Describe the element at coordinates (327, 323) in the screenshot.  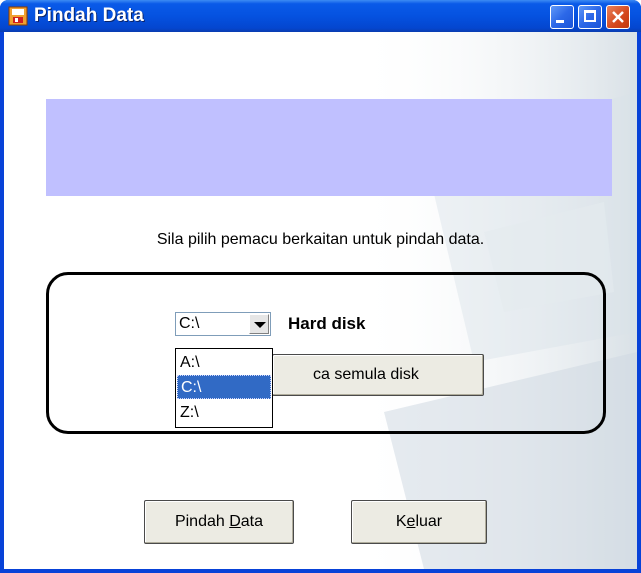
I see `drive-type-label: Hard disk` at that location.